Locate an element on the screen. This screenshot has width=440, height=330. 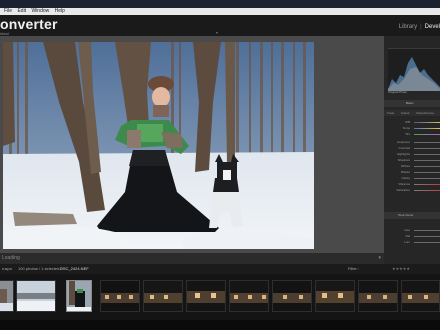
slider-exposure: Exposure is located at coordinates (414, 142).